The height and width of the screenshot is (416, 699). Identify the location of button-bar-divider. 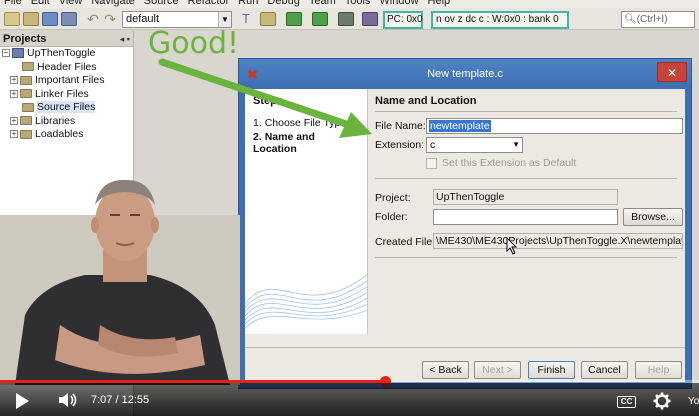
(465, 347).